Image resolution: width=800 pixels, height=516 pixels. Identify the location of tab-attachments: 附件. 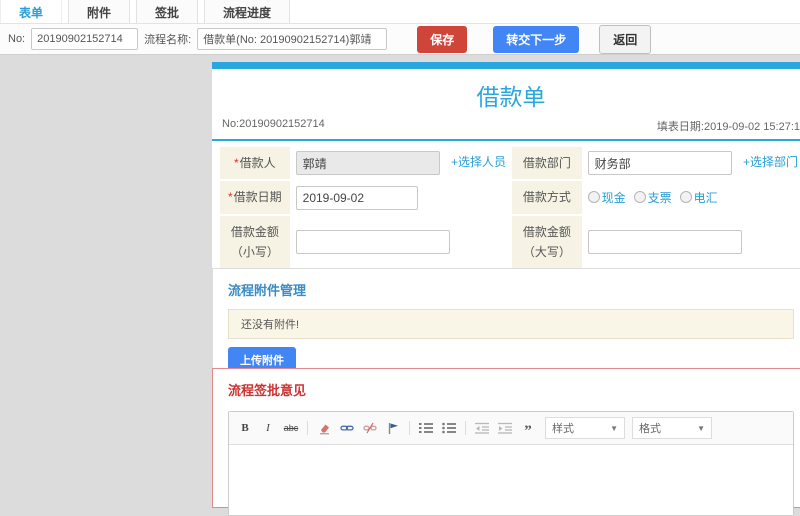
(99, 11).